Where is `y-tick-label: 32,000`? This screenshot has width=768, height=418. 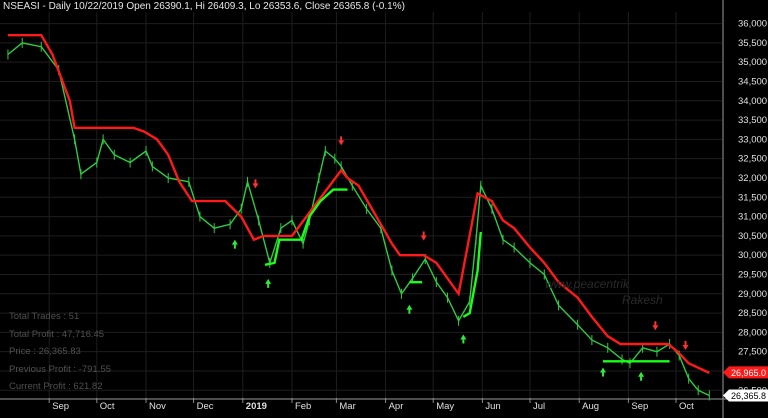
y-tick-label: 32,000 is located at coordinates (752, 178).